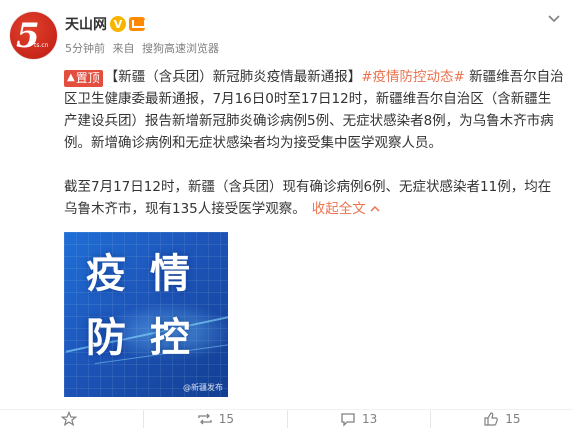  What do you see at coordinates (28, 36) in the screenshot?
I see `avatar-logo: 5` at bounding box center [28, 36].